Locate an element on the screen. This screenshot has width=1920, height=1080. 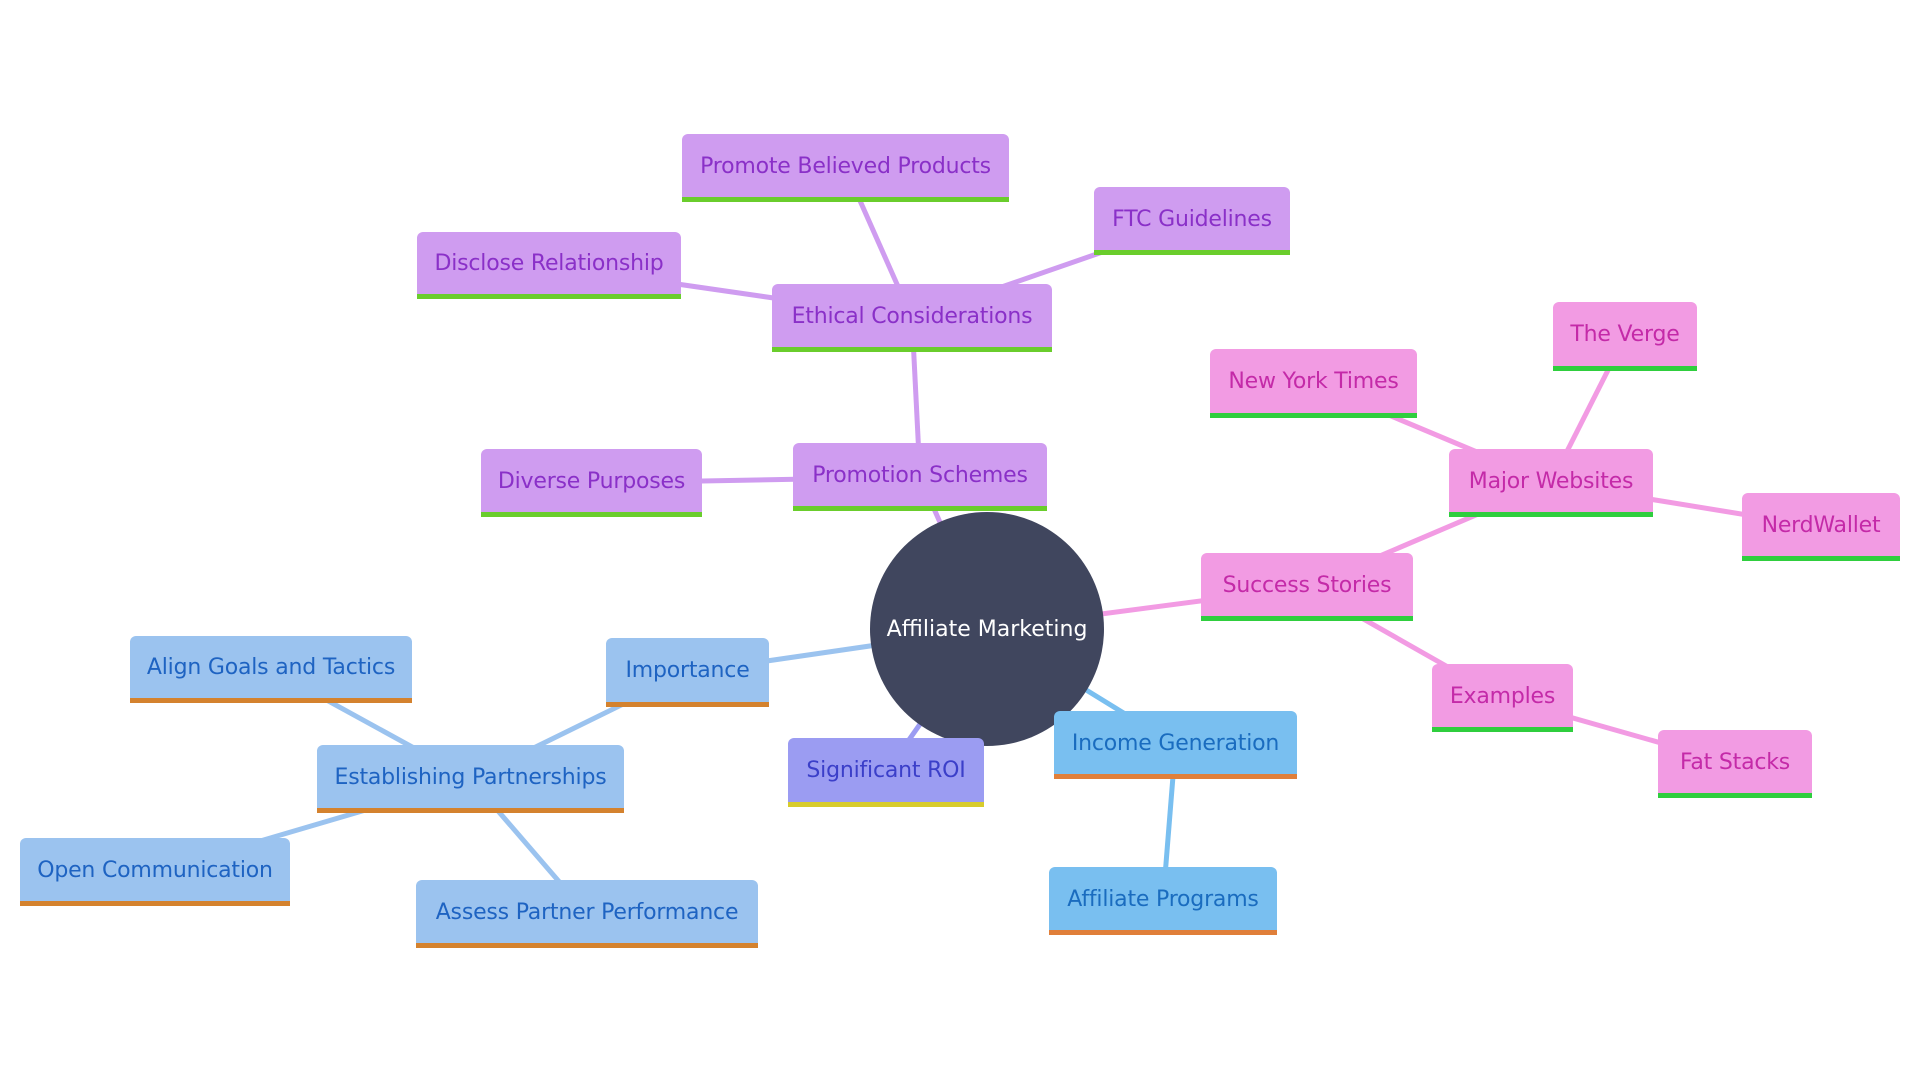
node-new-york-times: New York Times is located at coordinates (1313, 383).